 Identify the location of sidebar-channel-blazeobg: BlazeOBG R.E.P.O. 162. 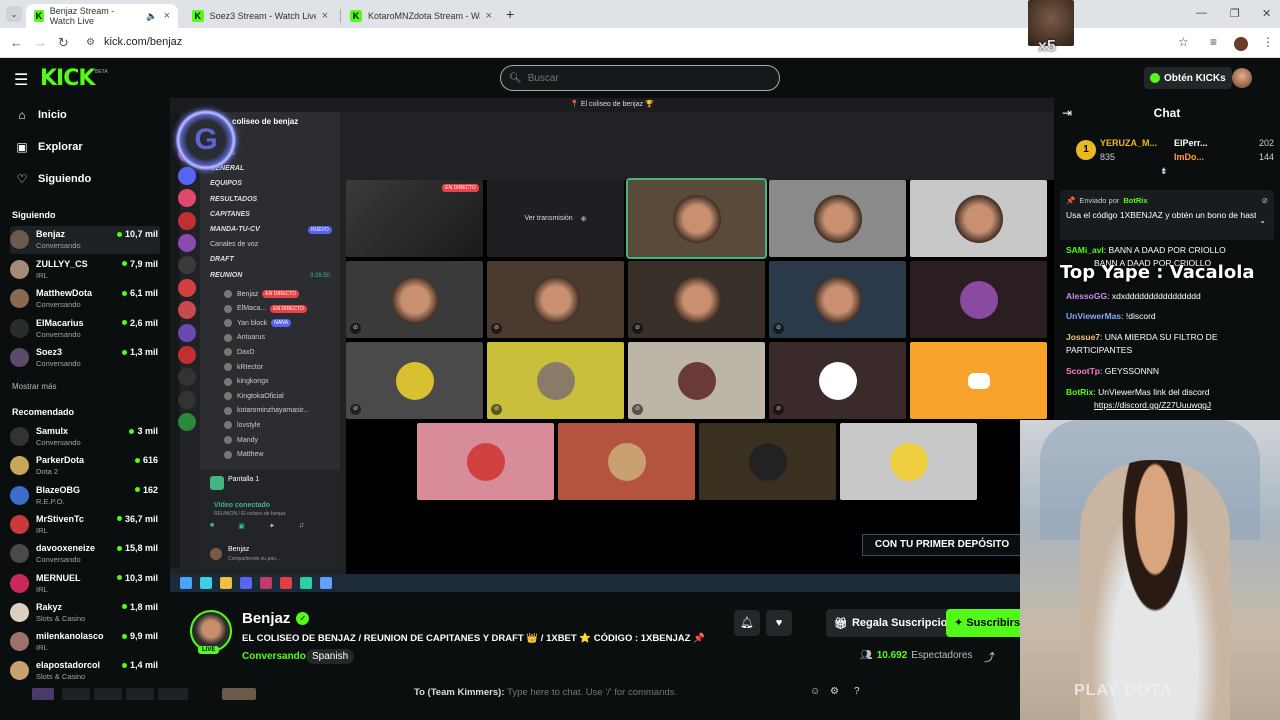
(85, 496).